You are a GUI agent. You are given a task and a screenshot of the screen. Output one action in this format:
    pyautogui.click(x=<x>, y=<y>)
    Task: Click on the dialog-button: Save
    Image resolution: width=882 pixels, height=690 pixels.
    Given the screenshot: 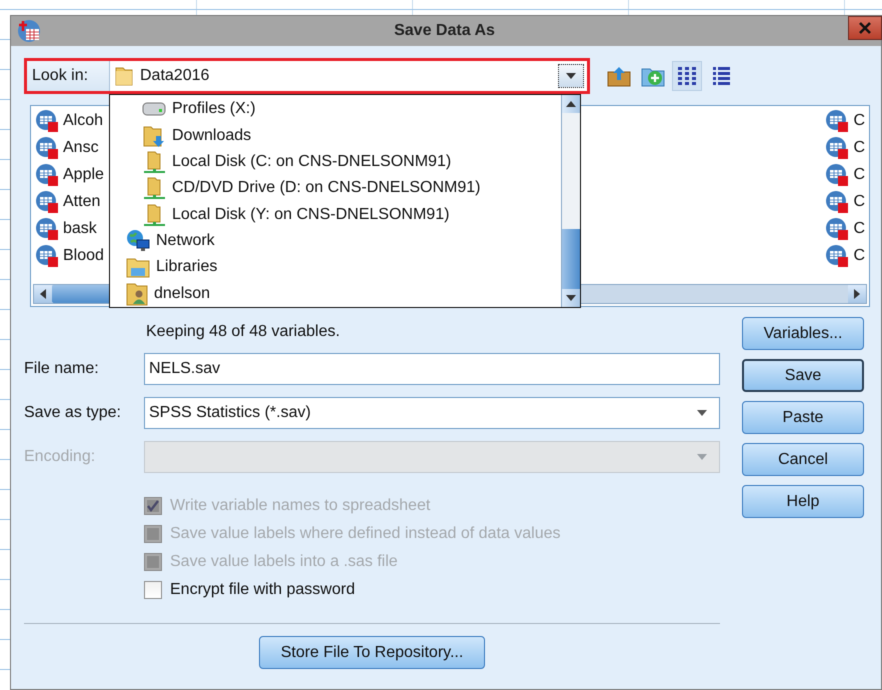 What is the action you would take?
    pyautogui.click(x=803, y=375)
    